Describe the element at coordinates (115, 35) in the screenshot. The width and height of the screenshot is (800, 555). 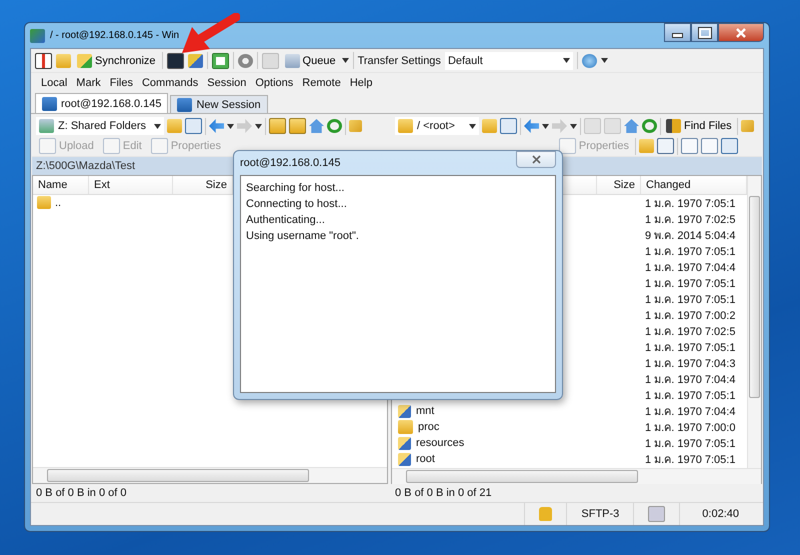
I see `window-title: / - root@192.168.0.145 - Win` at that location.